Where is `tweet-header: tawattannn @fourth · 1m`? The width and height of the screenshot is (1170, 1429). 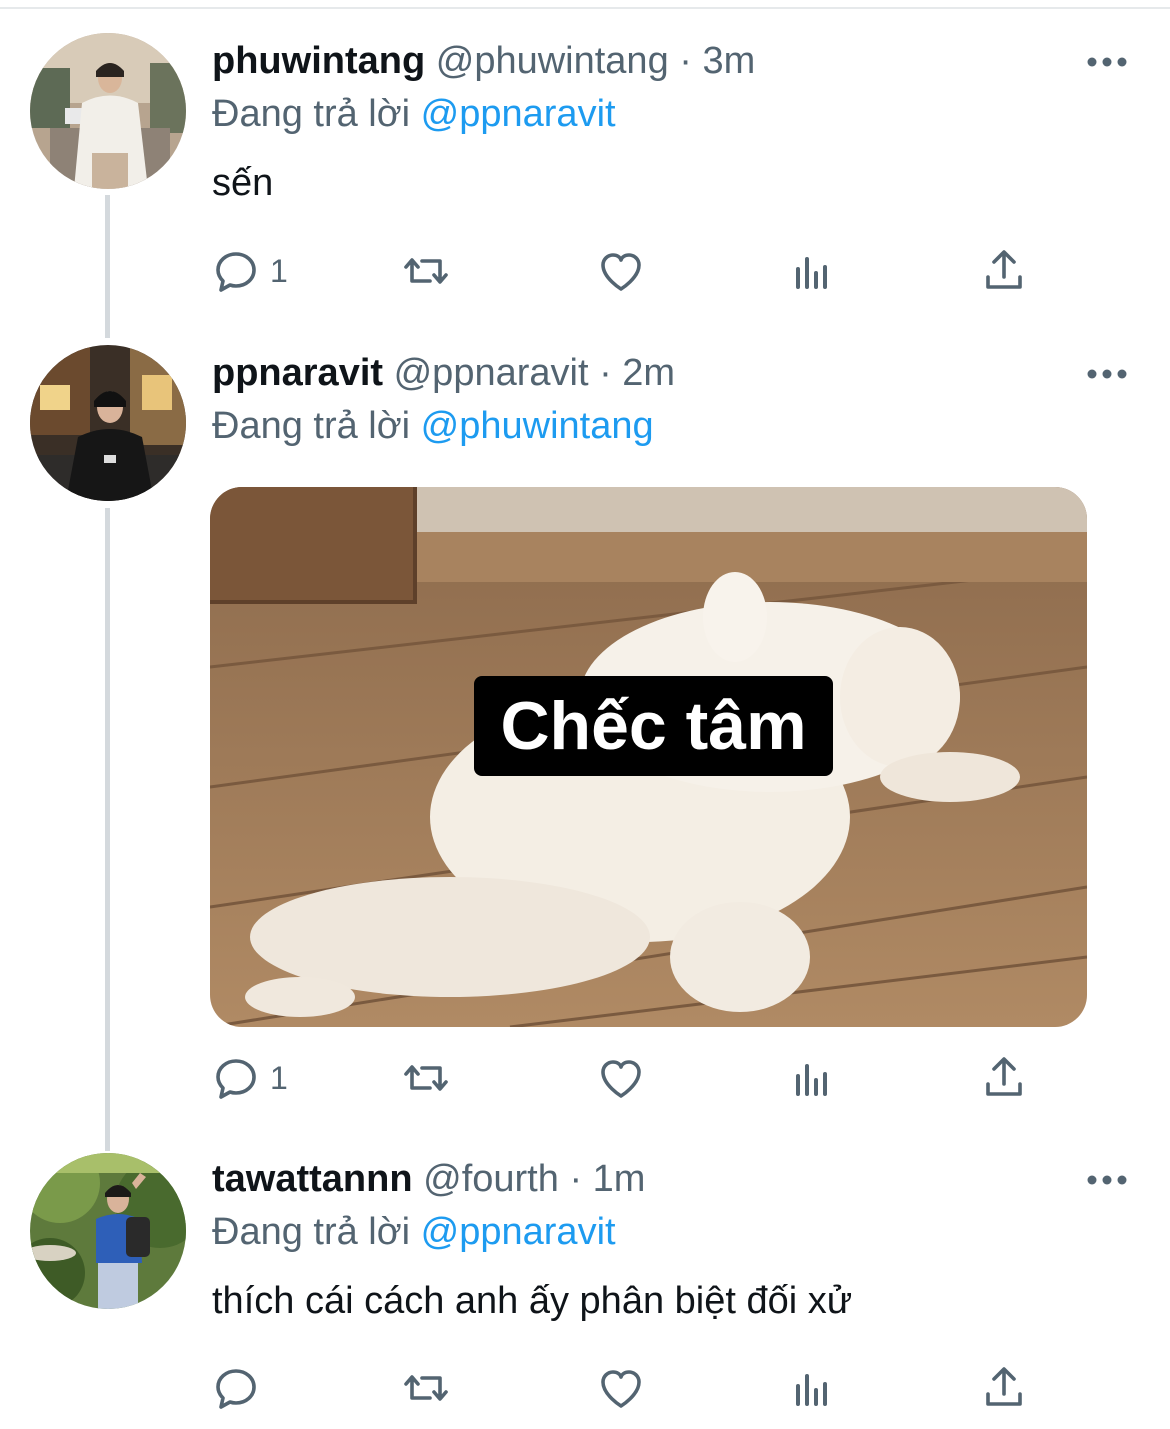
tweet-header: tawattannn @fourth · 1m is located at coordinates (428, 1179).